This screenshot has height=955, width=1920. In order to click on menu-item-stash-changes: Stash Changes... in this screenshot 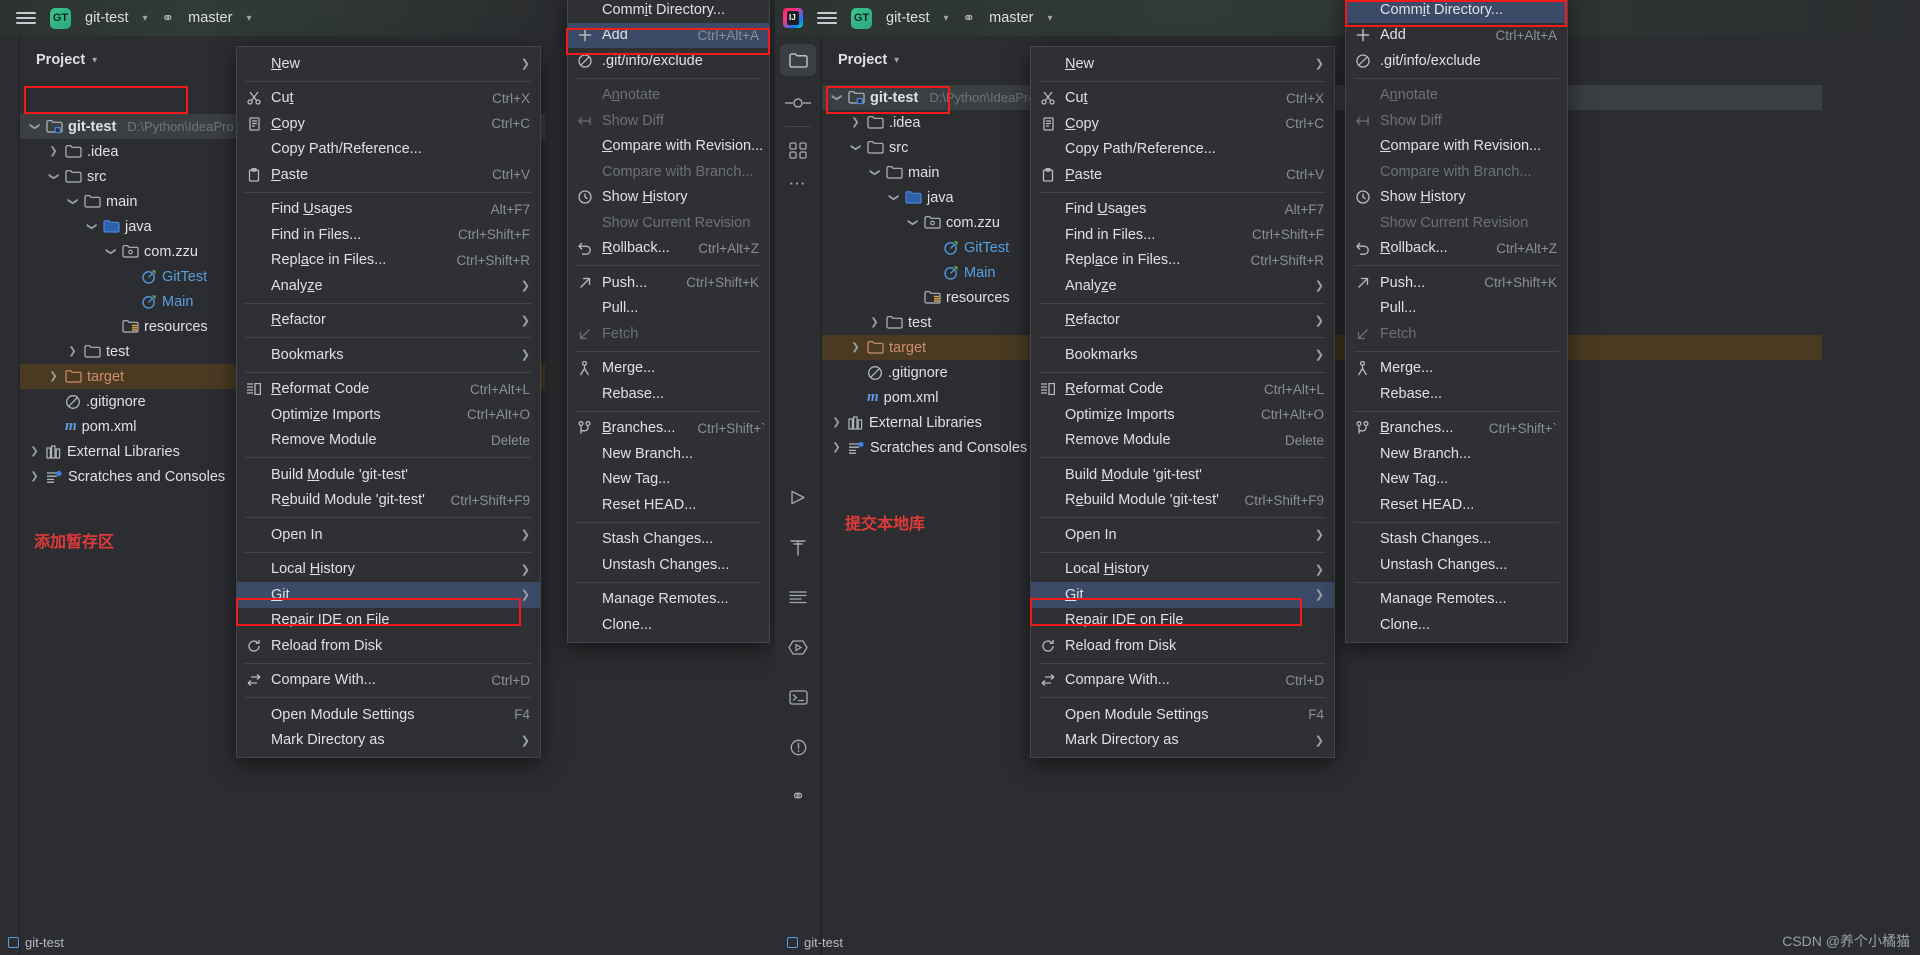, I will do `click(1456, 540)`.